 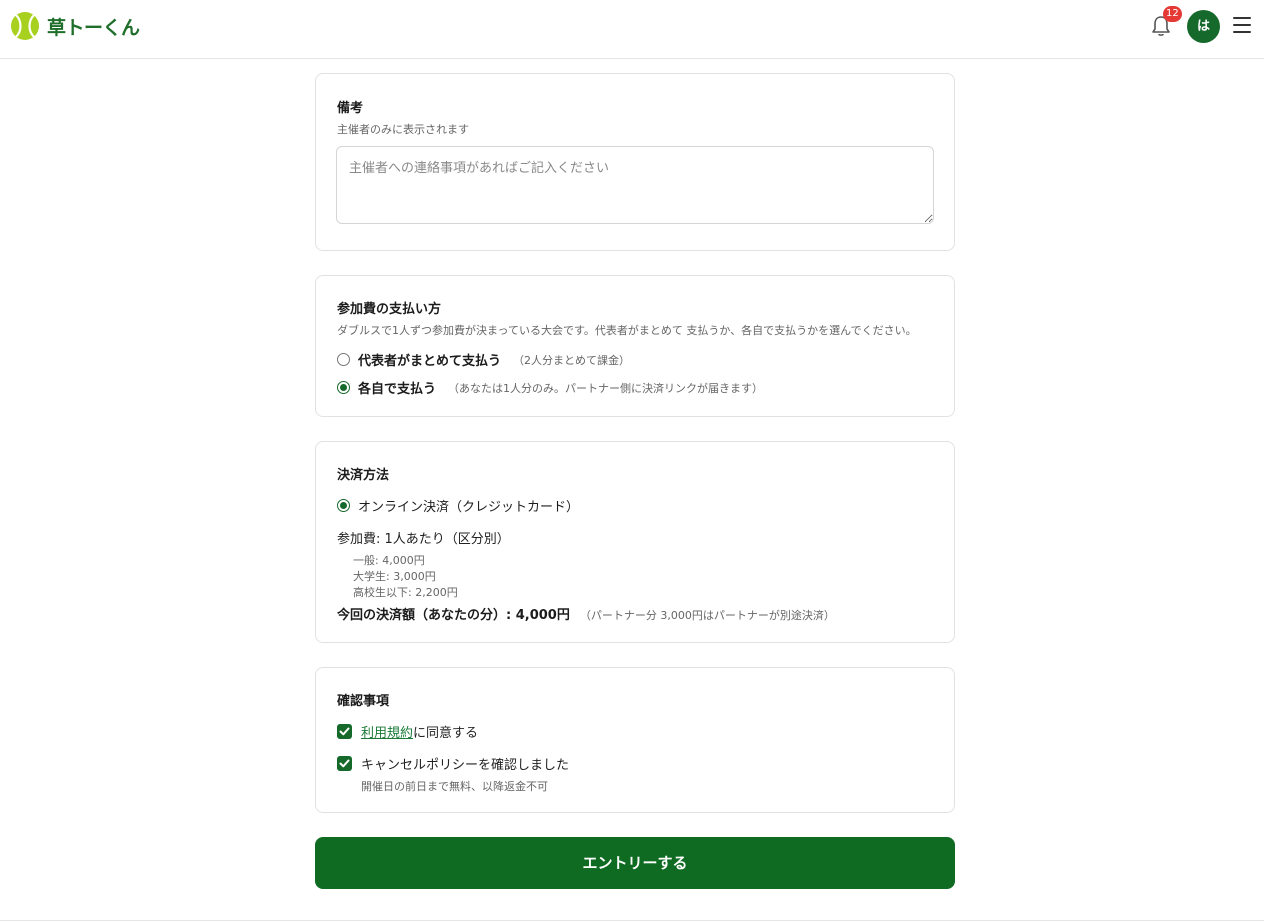 What do you see at coordinates (430, 361) in the screenshot?
I see `radio-label: 代表者がまとめて支払う` at bounding box center [430, 361].